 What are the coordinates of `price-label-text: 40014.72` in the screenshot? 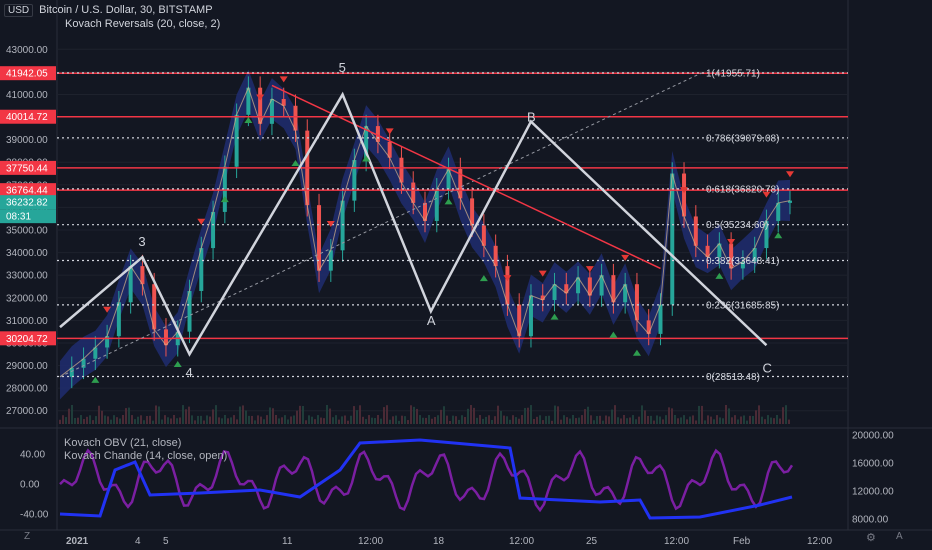 It's located at (27, 117).